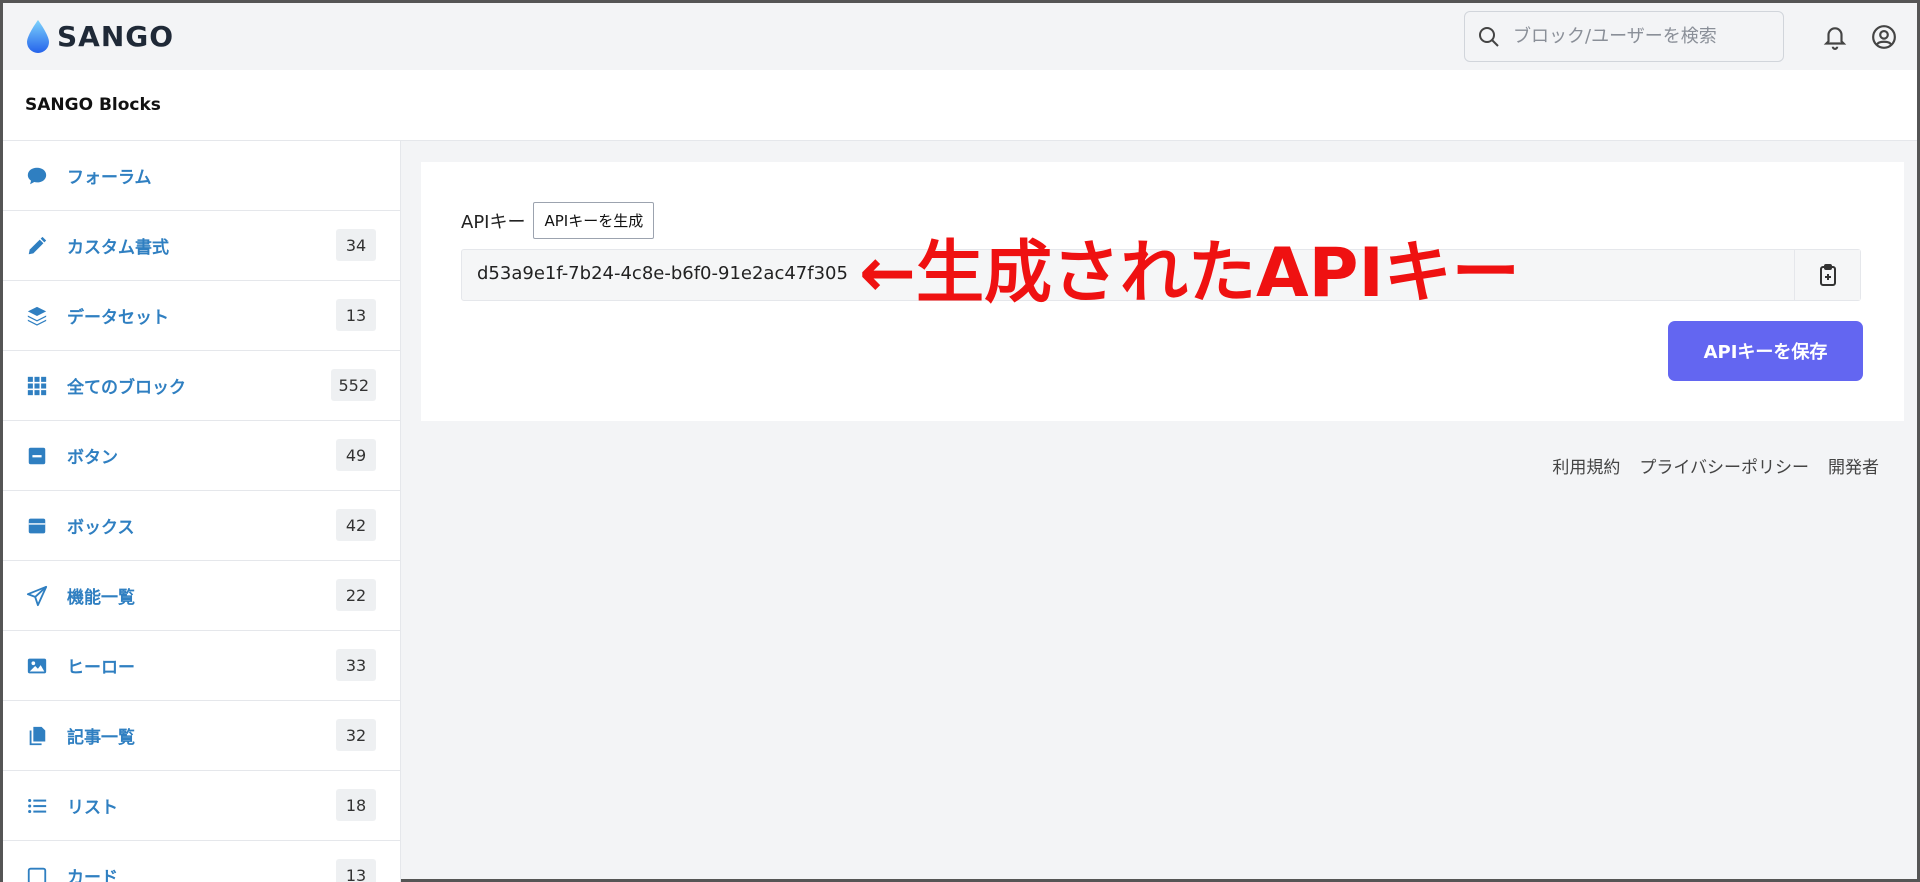  Describe the element at coordinates (356, 455) in the screenshot. I see `count-badge: 49` at that location.